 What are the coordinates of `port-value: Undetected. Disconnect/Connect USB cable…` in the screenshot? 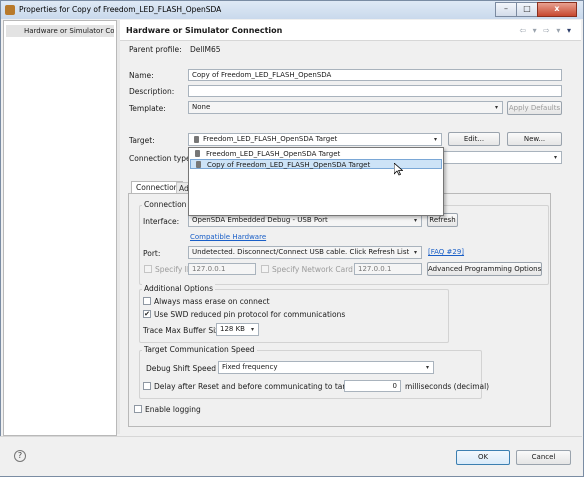 It's located at (301, 252).